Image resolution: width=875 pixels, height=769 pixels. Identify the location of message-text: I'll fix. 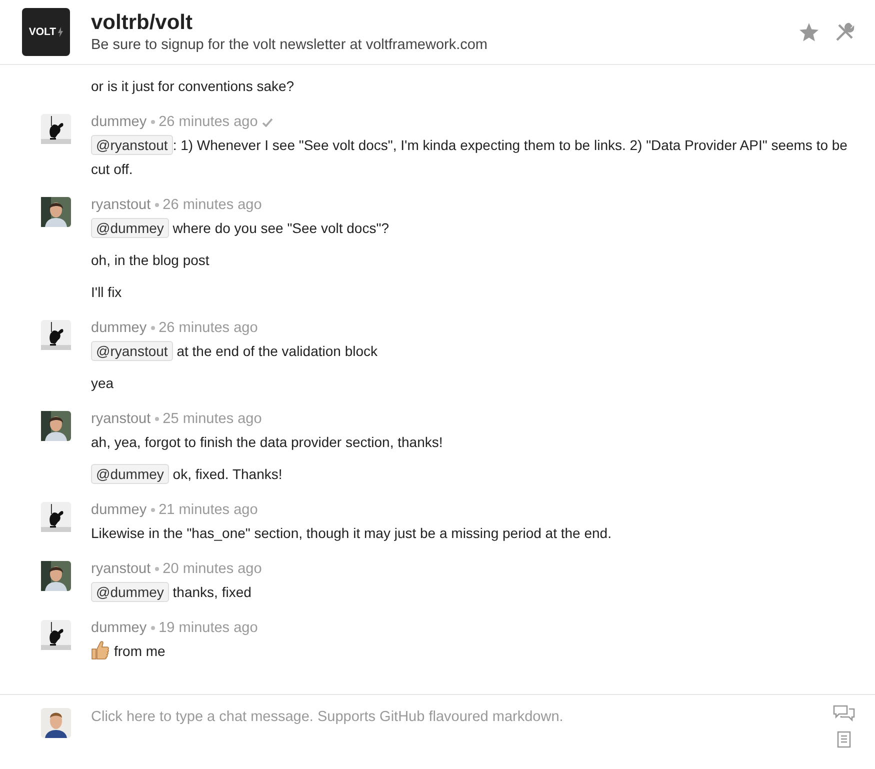
(106, 292).